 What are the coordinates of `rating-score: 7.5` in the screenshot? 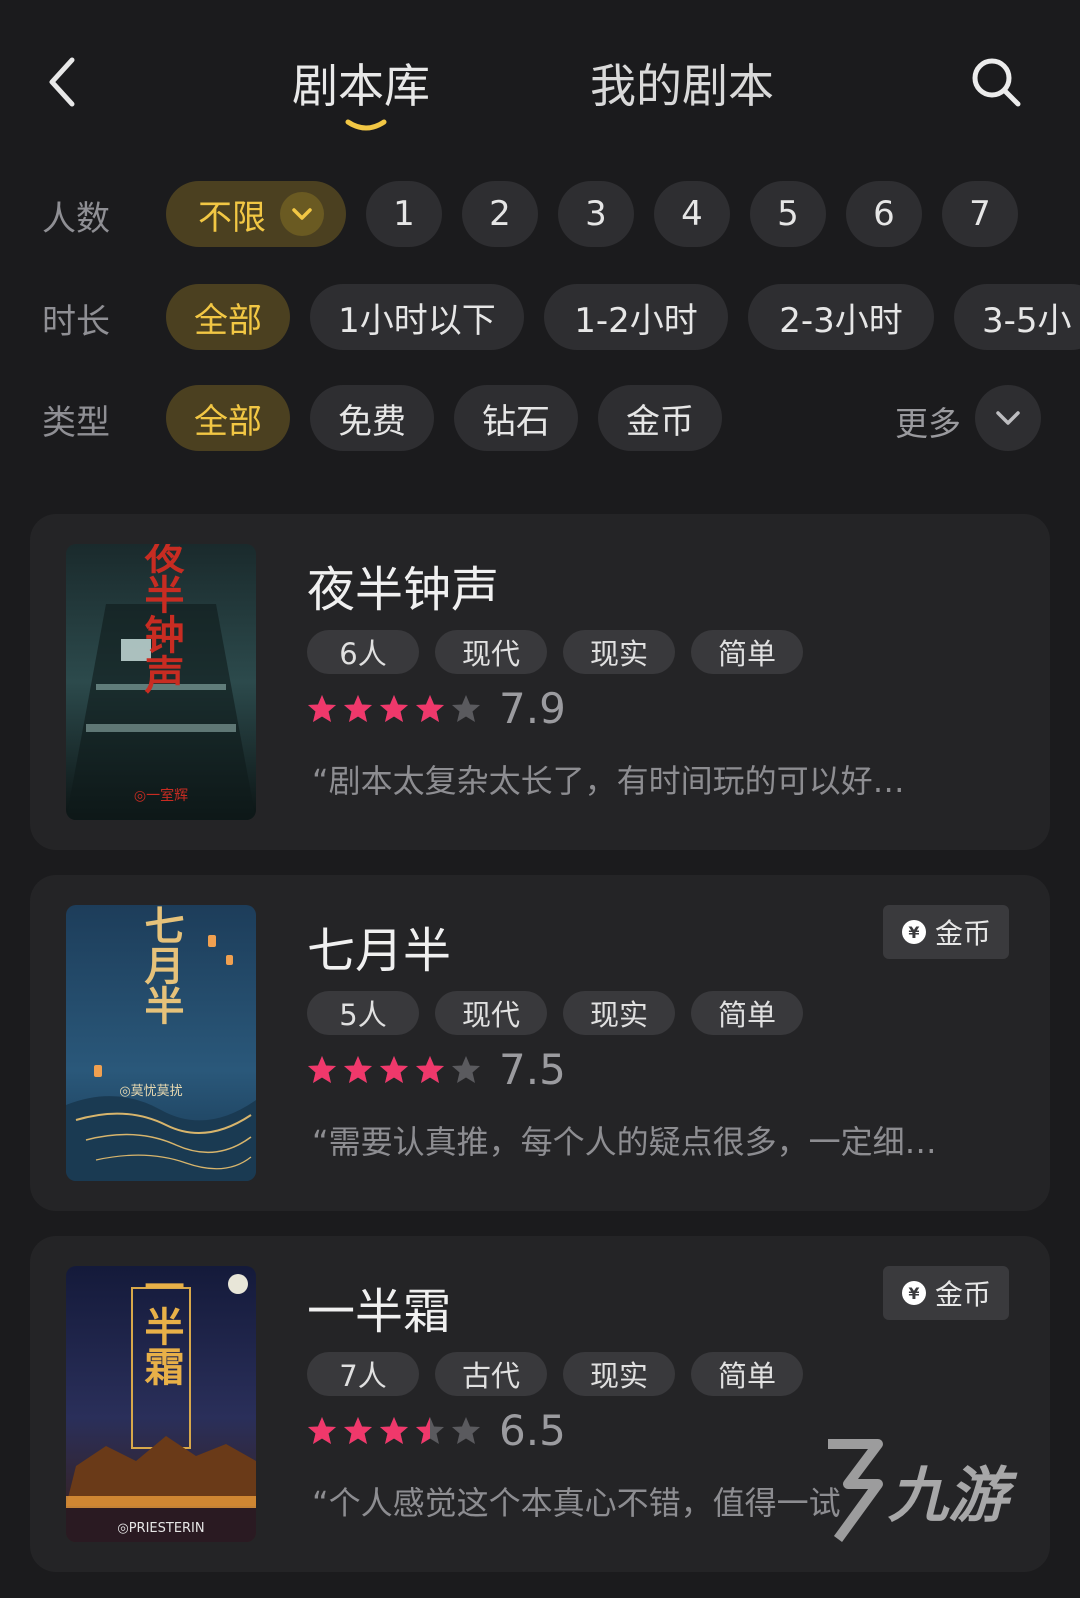 It's located at (532, 1069).